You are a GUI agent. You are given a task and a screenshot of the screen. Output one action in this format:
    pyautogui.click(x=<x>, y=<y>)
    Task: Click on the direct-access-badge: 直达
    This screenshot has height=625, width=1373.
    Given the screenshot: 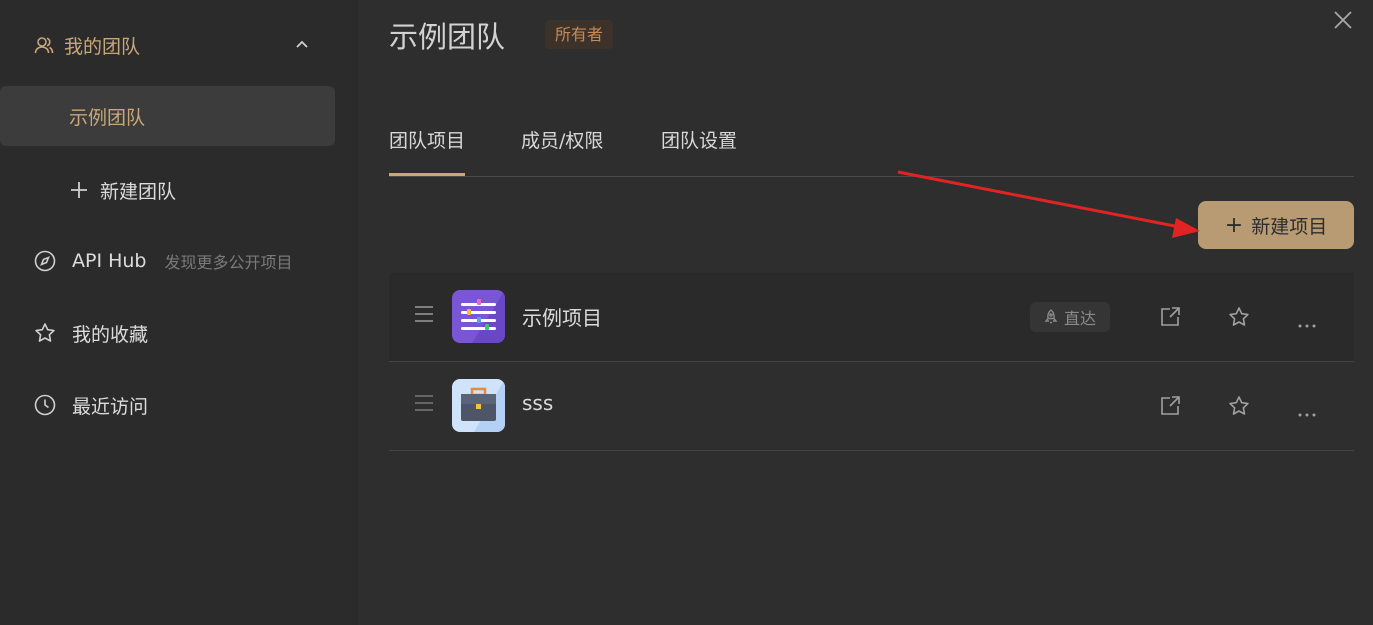 What is the action you would take?
    pyautogui.click(x=1070, y=317)
    